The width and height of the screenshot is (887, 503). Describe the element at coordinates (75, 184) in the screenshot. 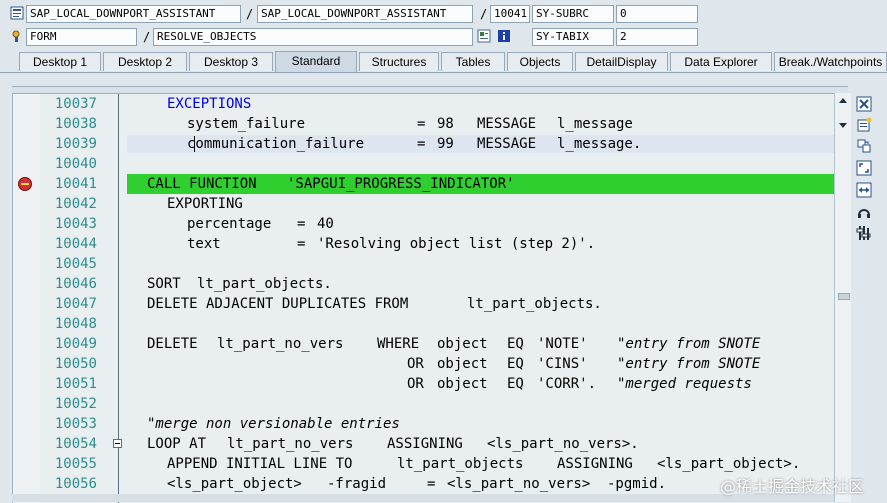

I see `line-number: 10041` at that location.